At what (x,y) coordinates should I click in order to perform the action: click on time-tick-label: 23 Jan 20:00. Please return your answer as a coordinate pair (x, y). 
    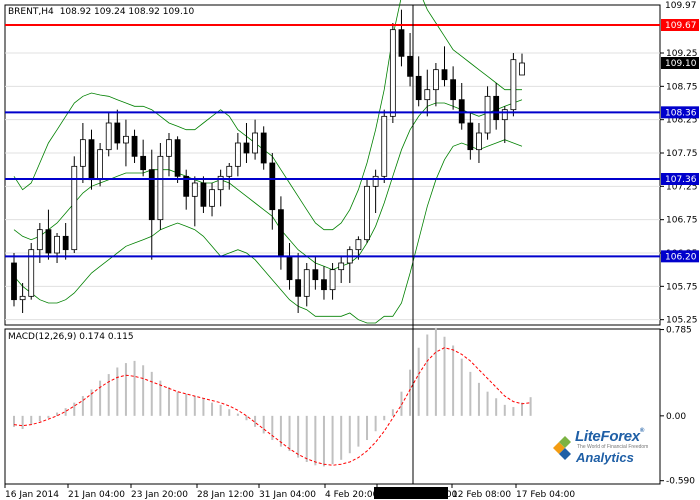
    Looking at the image, I should click on (159, 495).